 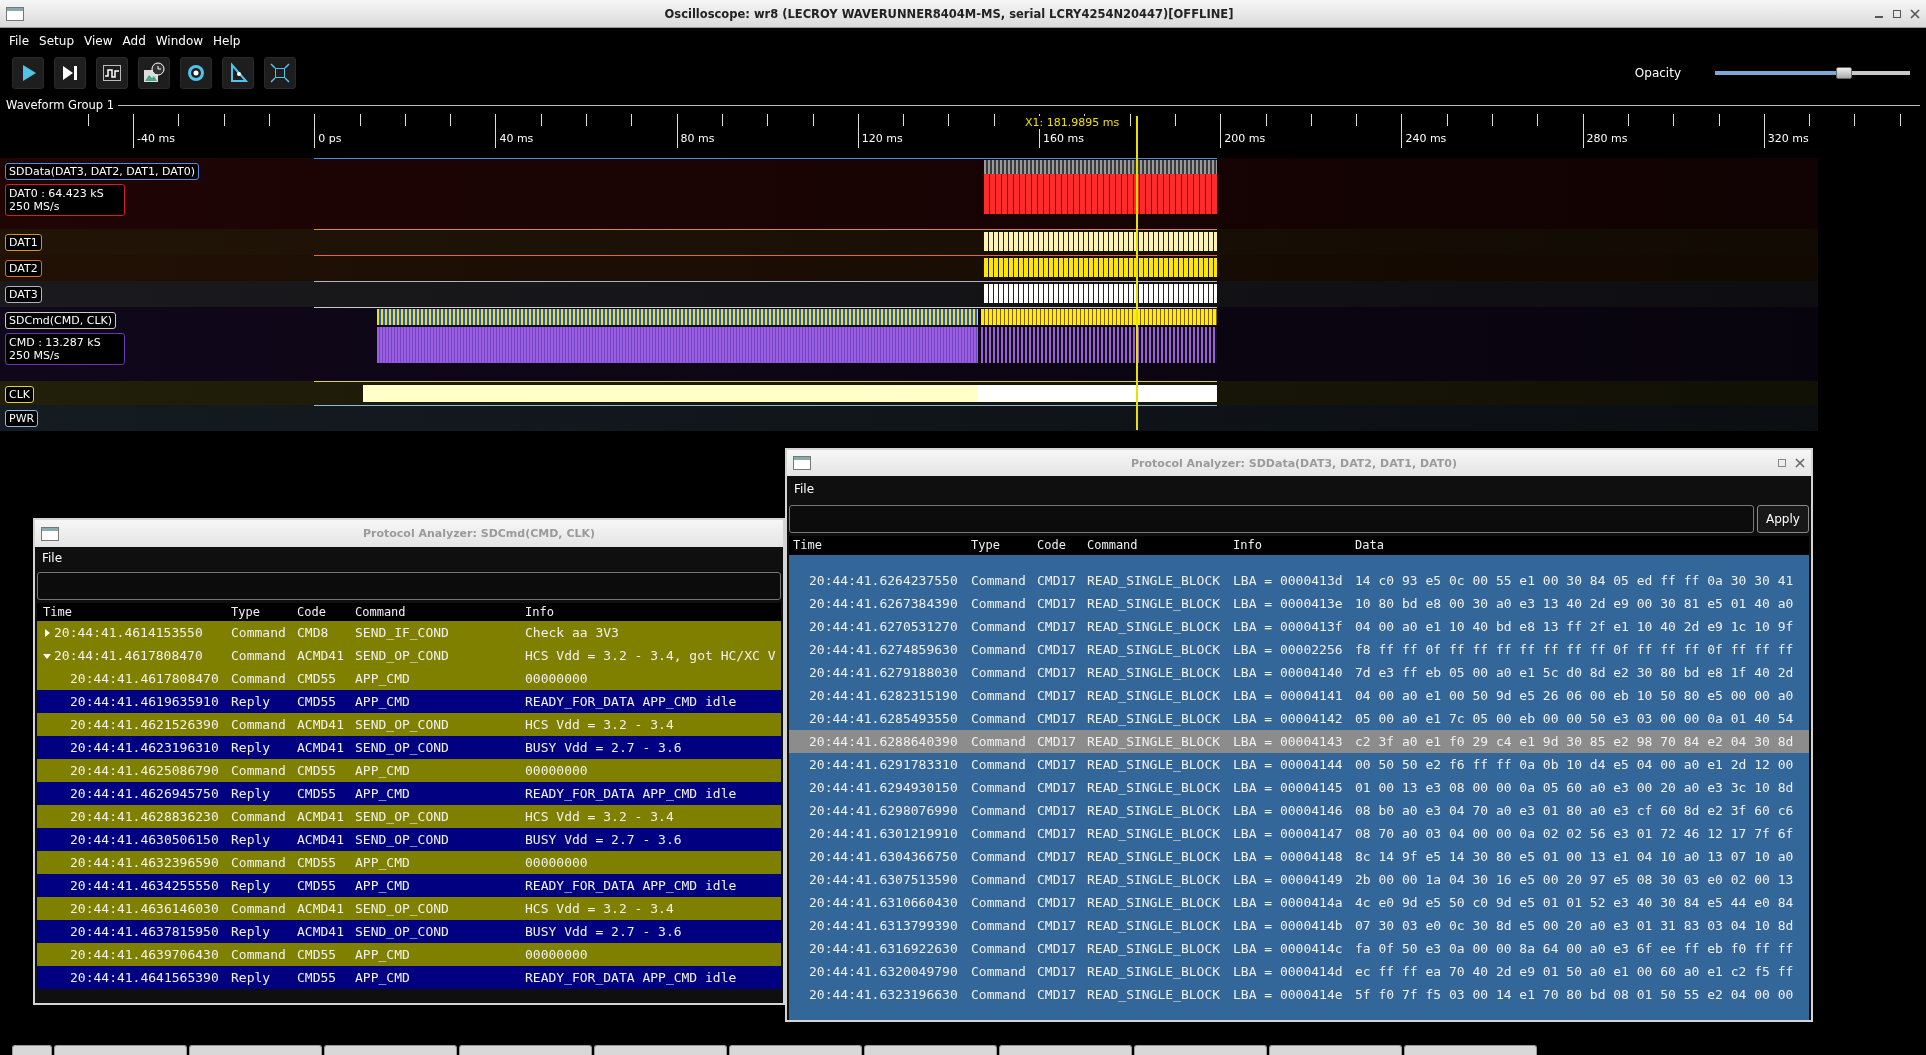 What do you see at coordinates (23, 268) in the screenshot?
I see `channel-label: DAT2` at bounding box center [23, 268].